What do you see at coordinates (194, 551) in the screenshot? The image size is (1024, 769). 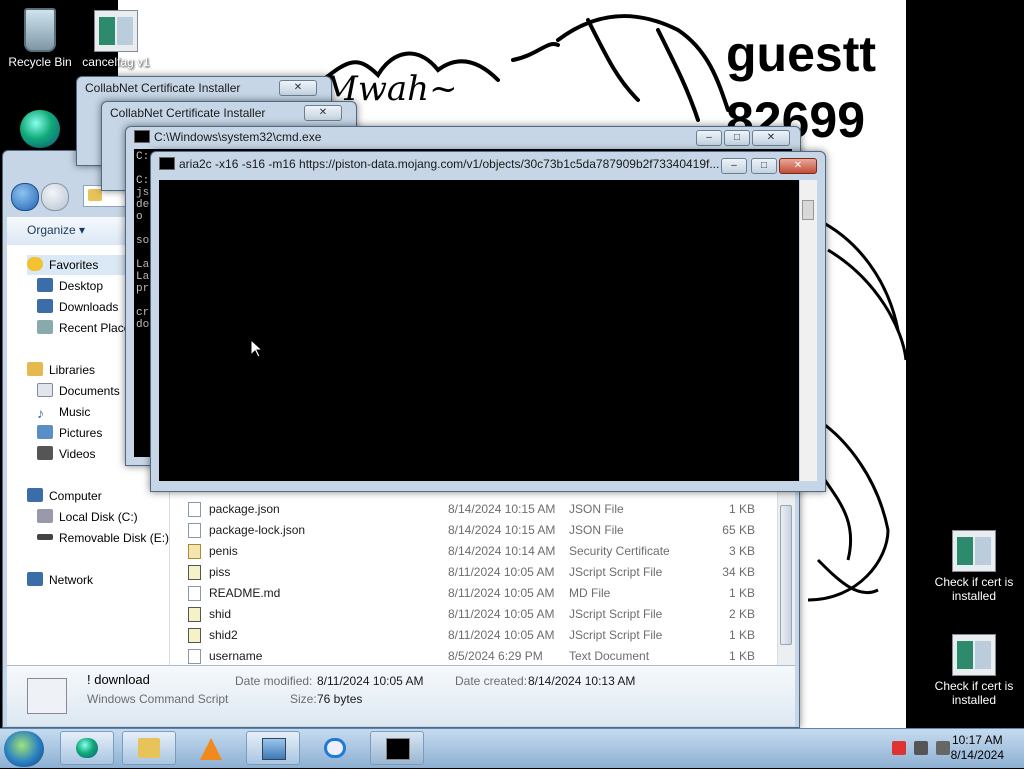 I see `certificate-icon` at bounding box center [194, 551].